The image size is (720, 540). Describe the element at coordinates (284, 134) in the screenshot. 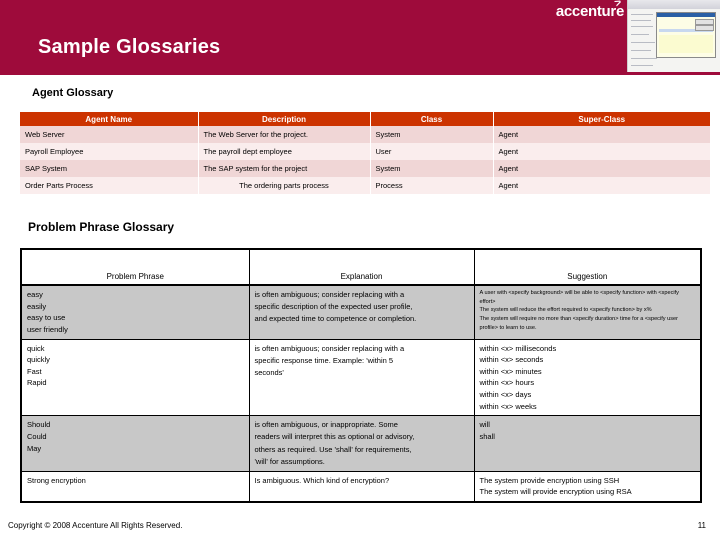

I see `table-cell: The Web Server for the project.` at that location.